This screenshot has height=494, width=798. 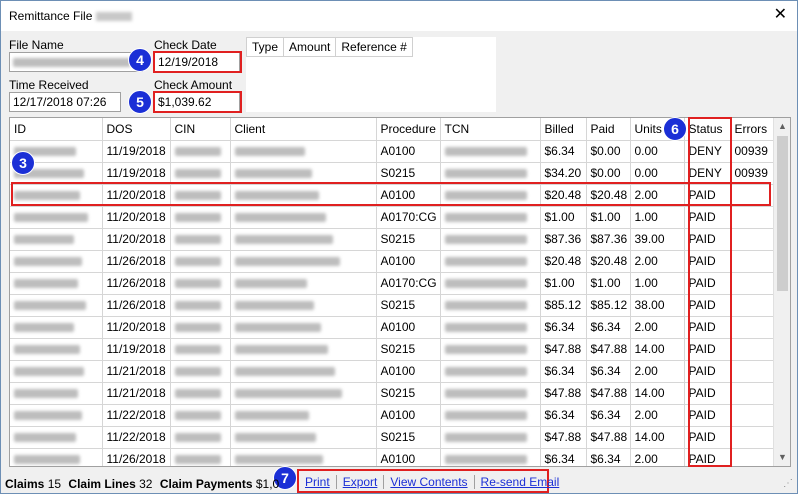 I want to click on vertical-scrollbar: ▲ ▼, so click(x=781, y=292).